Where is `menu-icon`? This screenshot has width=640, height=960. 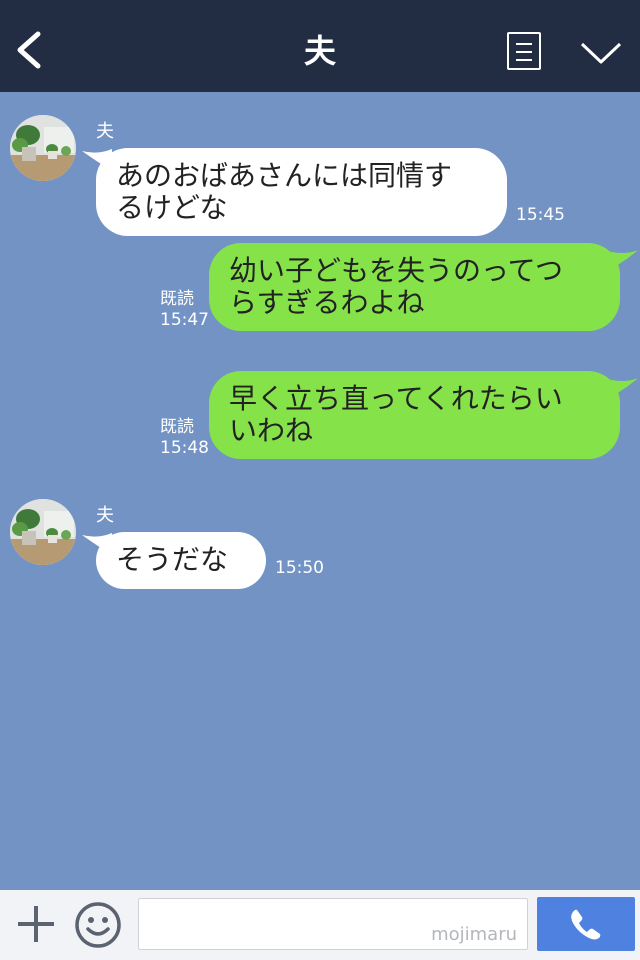 menu-icon is located at coordinates (524, 51).